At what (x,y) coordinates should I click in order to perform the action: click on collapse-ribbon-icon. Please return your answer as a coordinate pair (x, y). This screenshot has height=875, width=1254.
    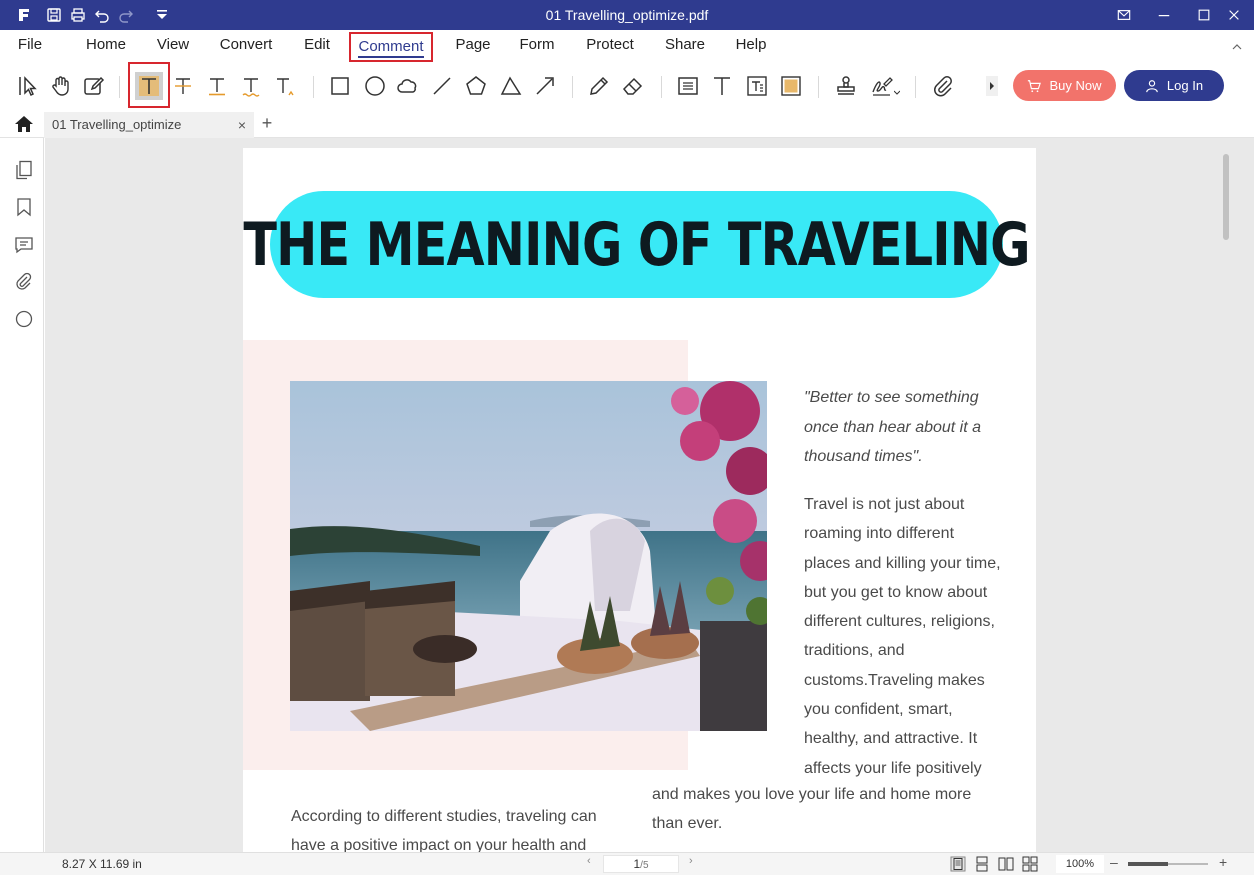
    Looking at the image, I should click on (1237, 47).